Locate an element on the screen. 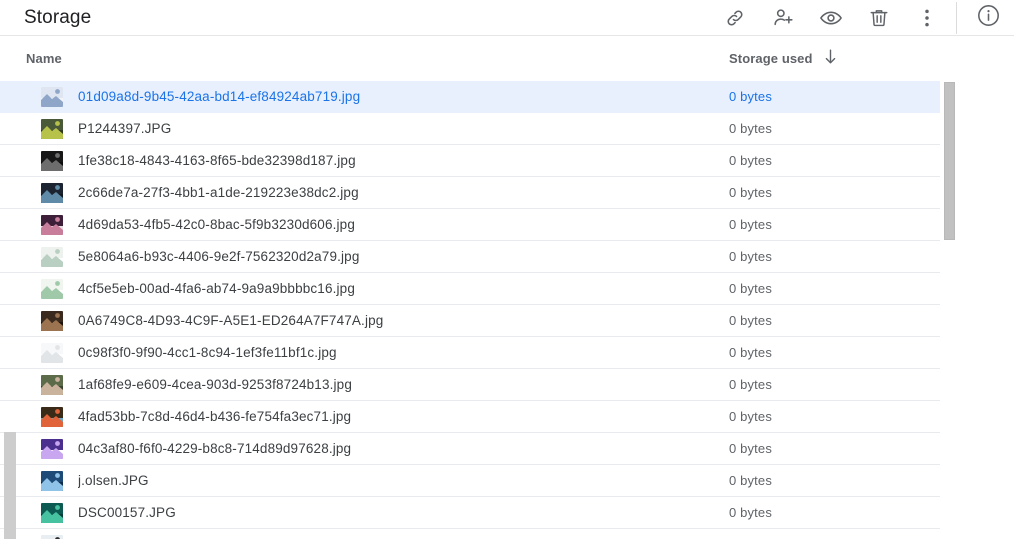 The height and width of the screenshot is (539, 1014). file-name: j.olsen.JPG is located at coordinates (509, 480).